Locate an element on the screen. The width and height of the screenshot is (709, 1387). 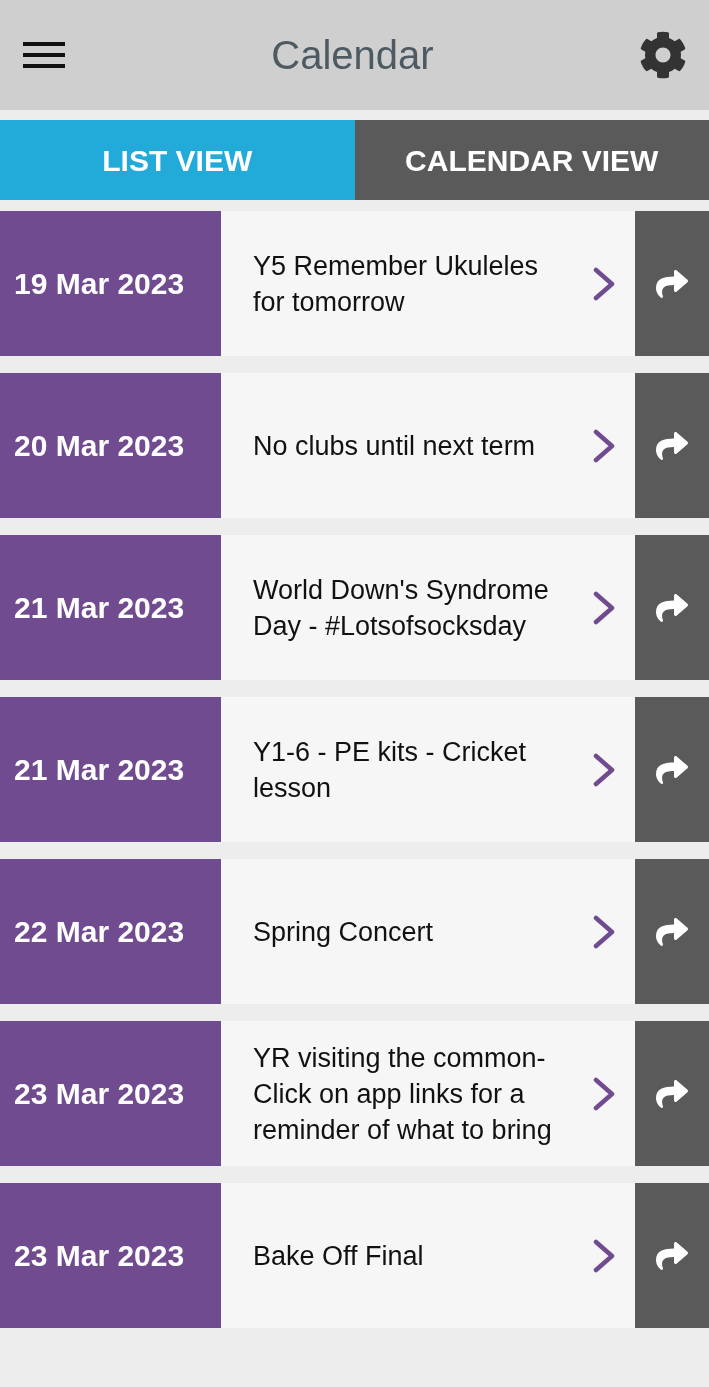
event-item: No clubs until next term is located at coordinates (428, 445).